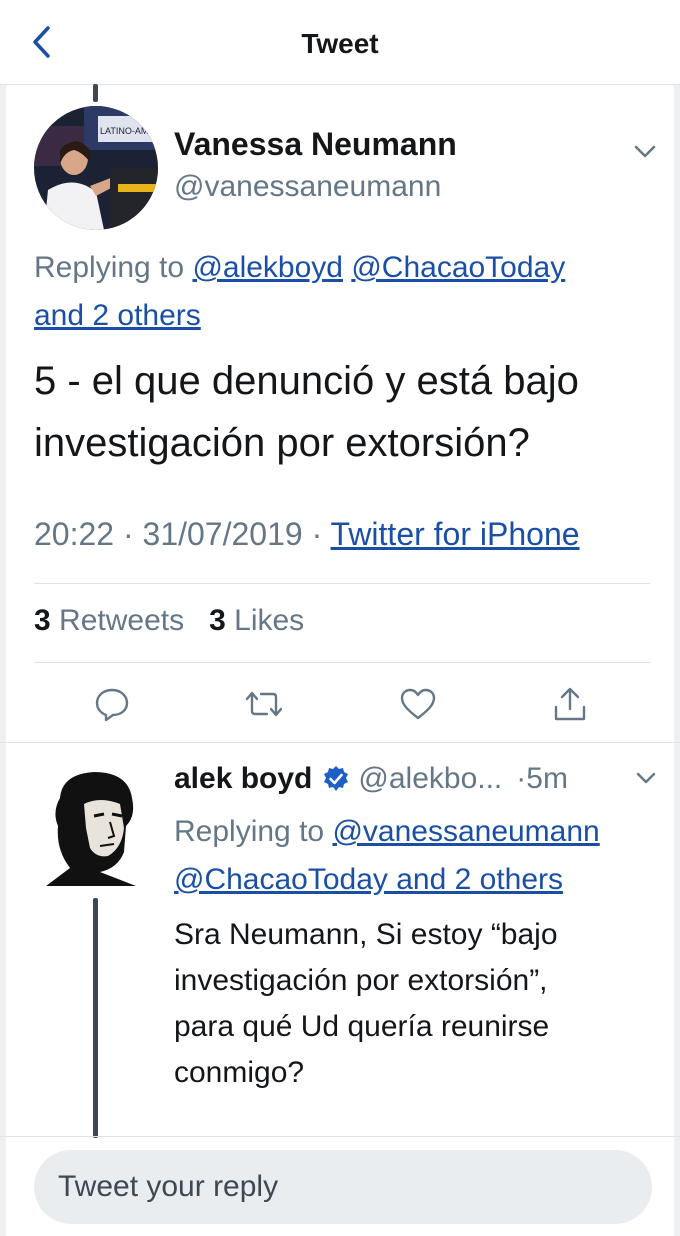 The width and height of the screenshot is (680, 1236). What do you see at coordinates (282, 443) in the screenshot?
I see `tweet-line: investigación por extorsión?` at bounding box center [282, 443].